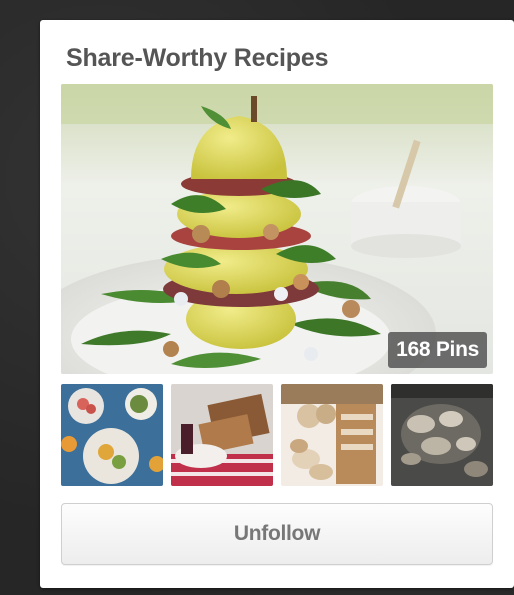 The height and width of the screenshot is (595, 514). I want to click on thumbnail-strip, so click(278, 435).